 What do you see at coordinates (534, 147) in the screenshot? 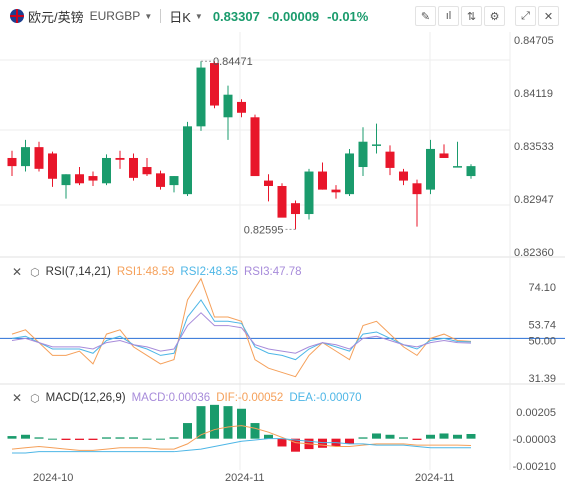
I see `price-axis-label: 0.83533` at bounding box center [534, 147].